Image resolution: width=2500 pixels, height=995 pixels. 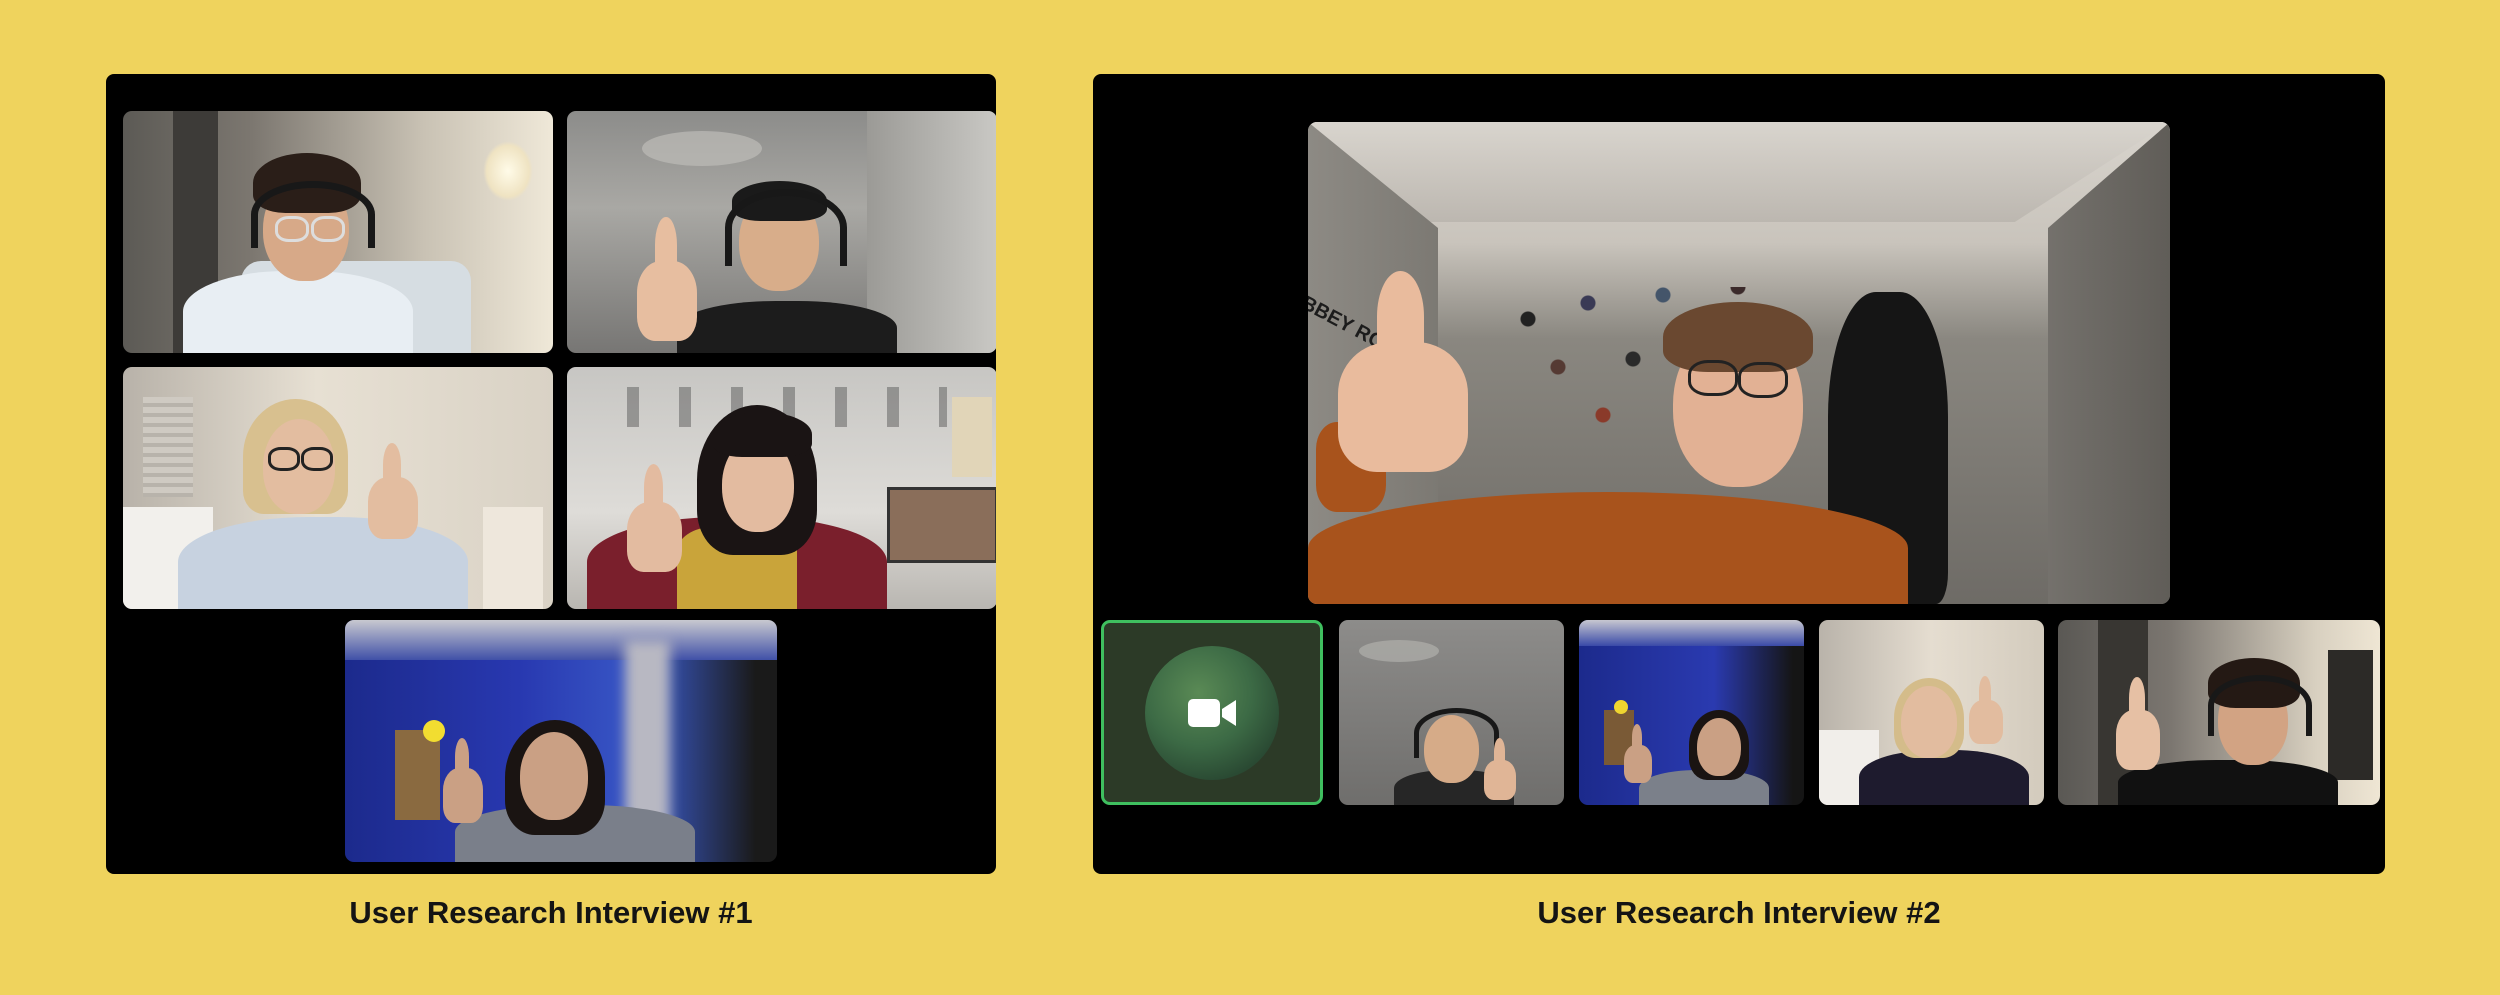 What do you see at coordinates (1739, 912) in the screenshot?
I see `interview-2-caption: User Research Interview #2` at bounding box center [1739, 912].